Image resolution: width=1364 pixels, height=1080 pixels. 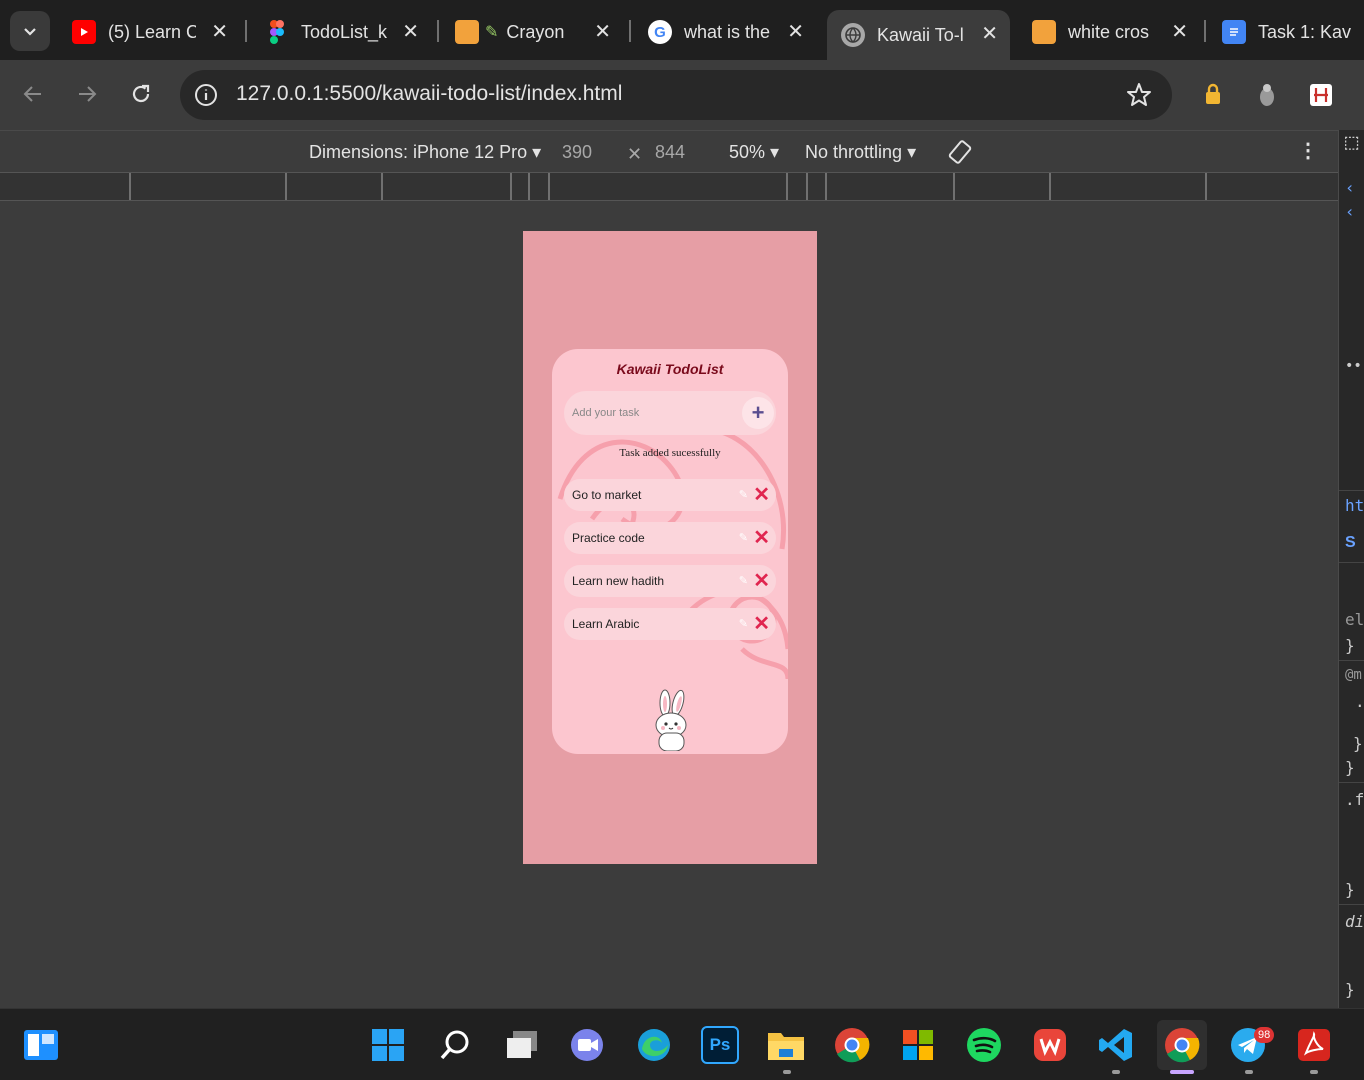 I want to click on tab-docs: Task 1: Kav, so click(x=1286, y=32).